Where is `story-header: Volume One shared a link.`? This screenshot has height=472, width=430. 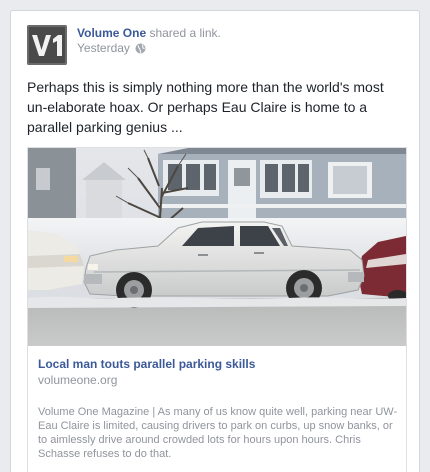 story-header: Volume One shared a link. is located at coordinates (149, 33).